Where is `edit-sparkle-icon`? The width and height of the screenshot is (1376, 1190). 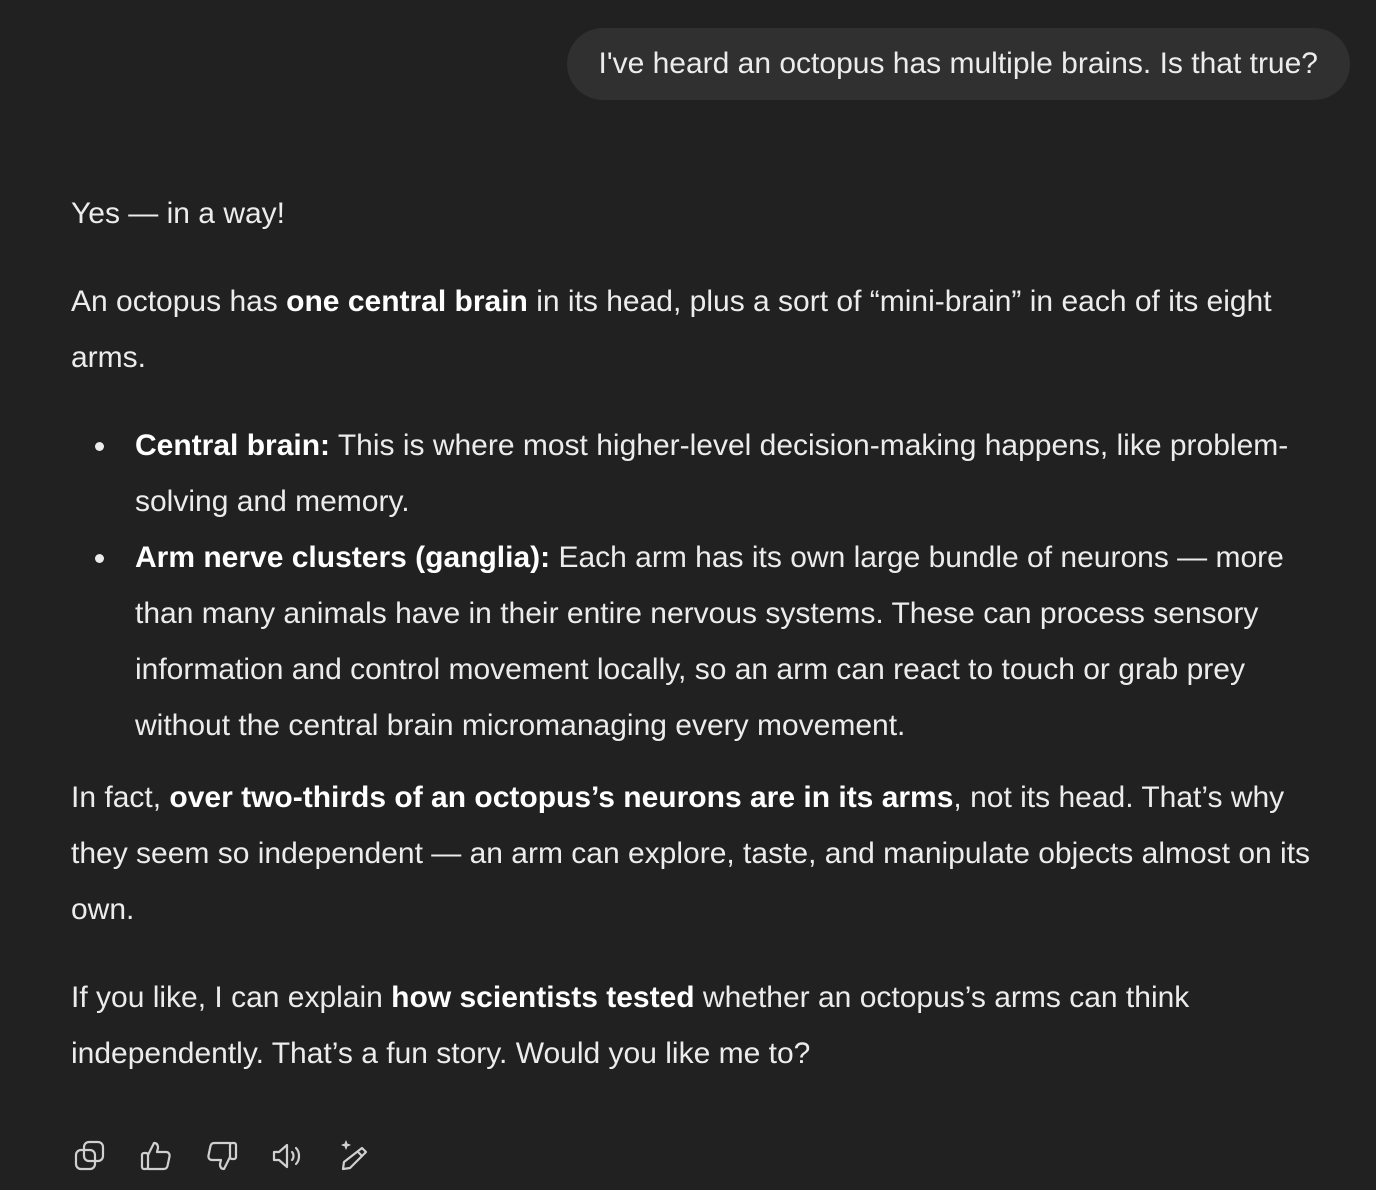
edit-sparkle-icon is located at coordinates (354, 1155).